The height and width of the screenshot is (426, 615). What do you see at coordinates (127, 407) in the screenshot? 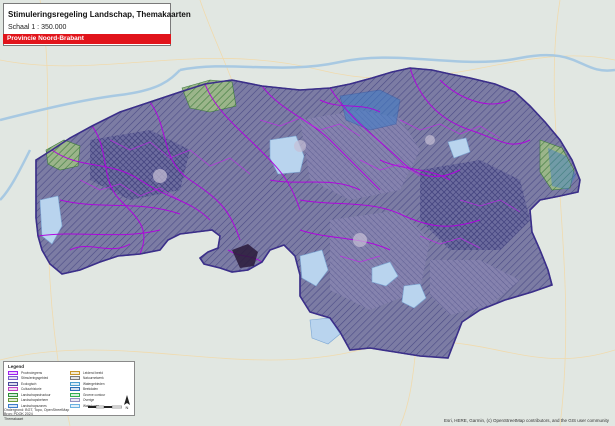
I see `svg-text: N` at bounding box center [127, 407].